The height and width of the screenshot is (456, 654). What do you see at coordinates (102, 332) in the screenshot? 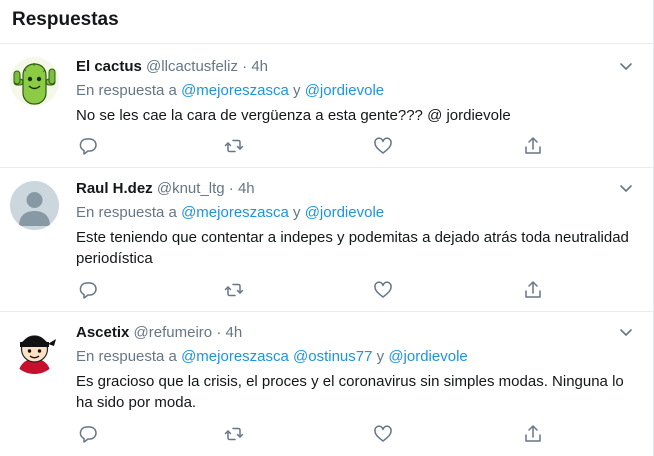
I see `author-name: Ascetix` at bounding box center [102, 332].